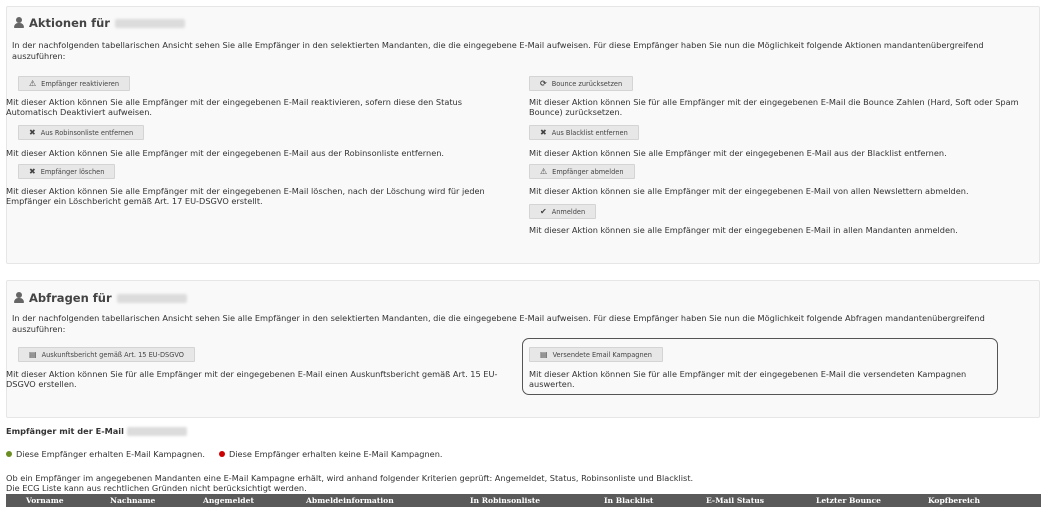 This screenshot has width=1051, height=517. What do you see at coordinates (735, 500) in the screenshot?
I see `column-header: E-Mail Status` at bounding box center [735, 500].